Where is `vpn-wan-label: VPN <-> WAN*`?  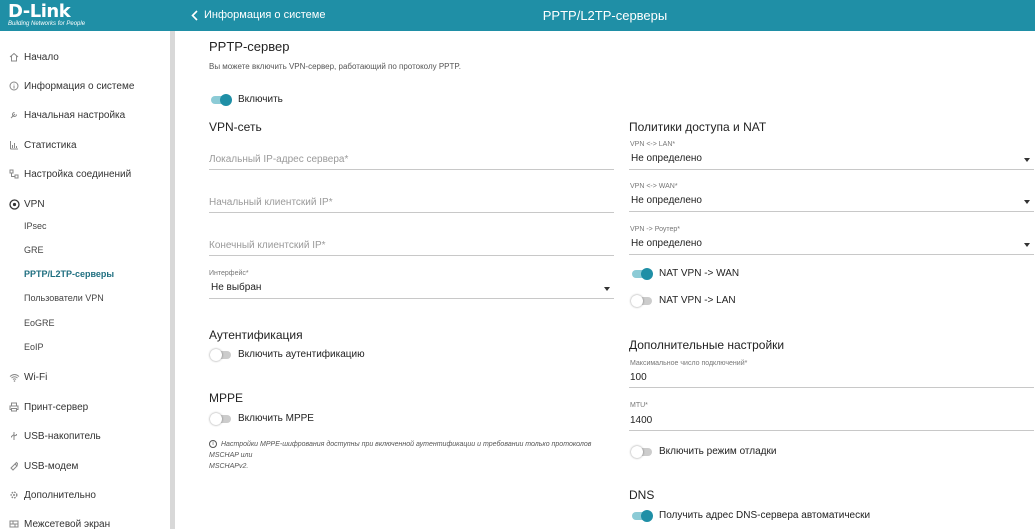 vpn-wan-label: VPN <-> WAN* is located at coordinates (654, 186).